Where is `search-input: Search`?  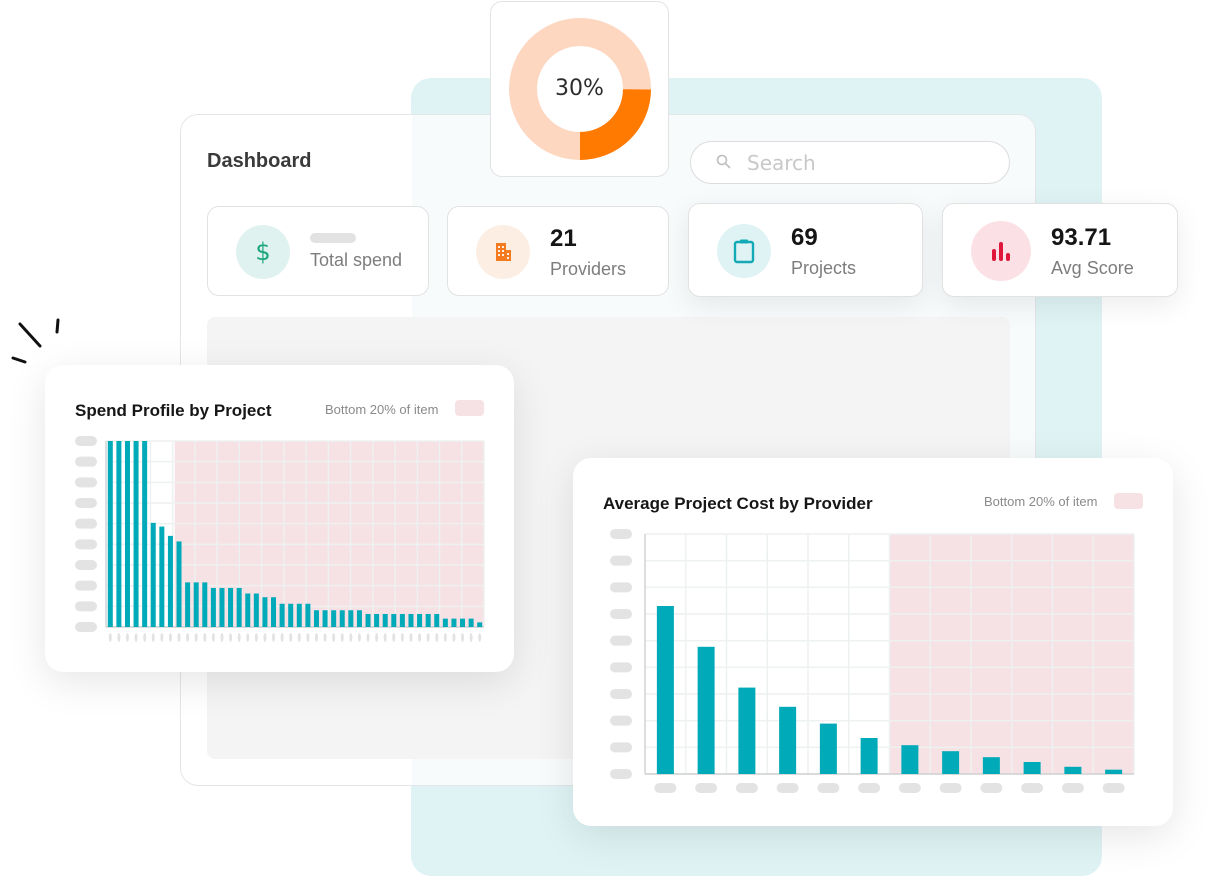
search-input: Search is located at coordinates (850, 162).